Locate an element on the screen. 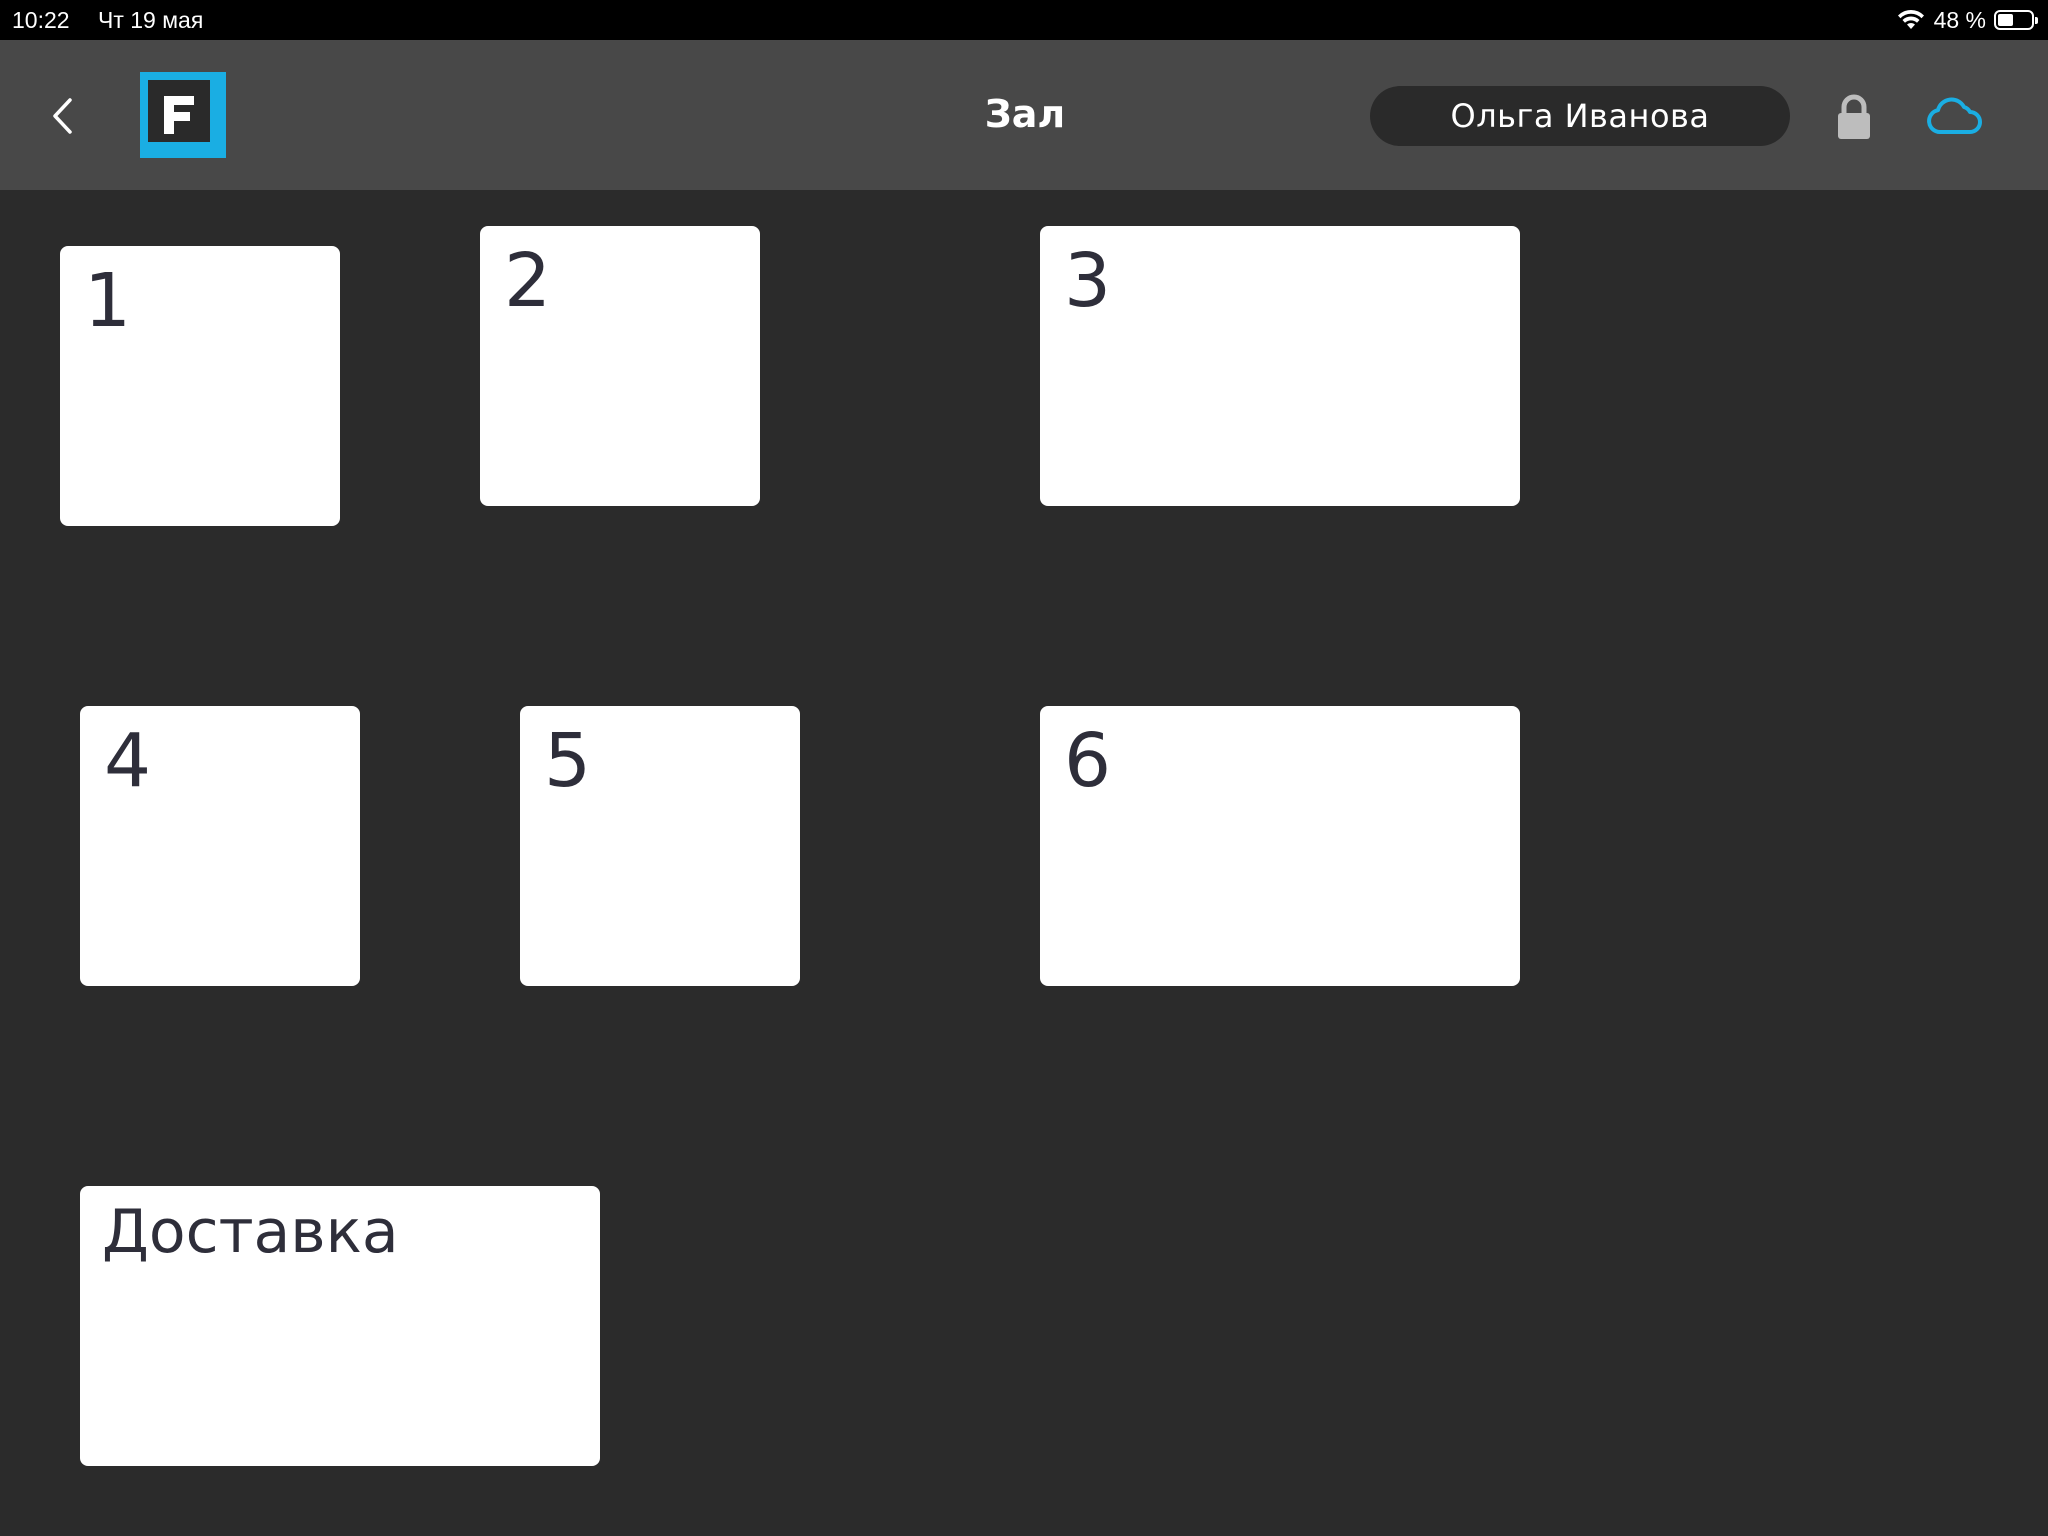  chevron-left-icon is located at coordinates (62, 116).